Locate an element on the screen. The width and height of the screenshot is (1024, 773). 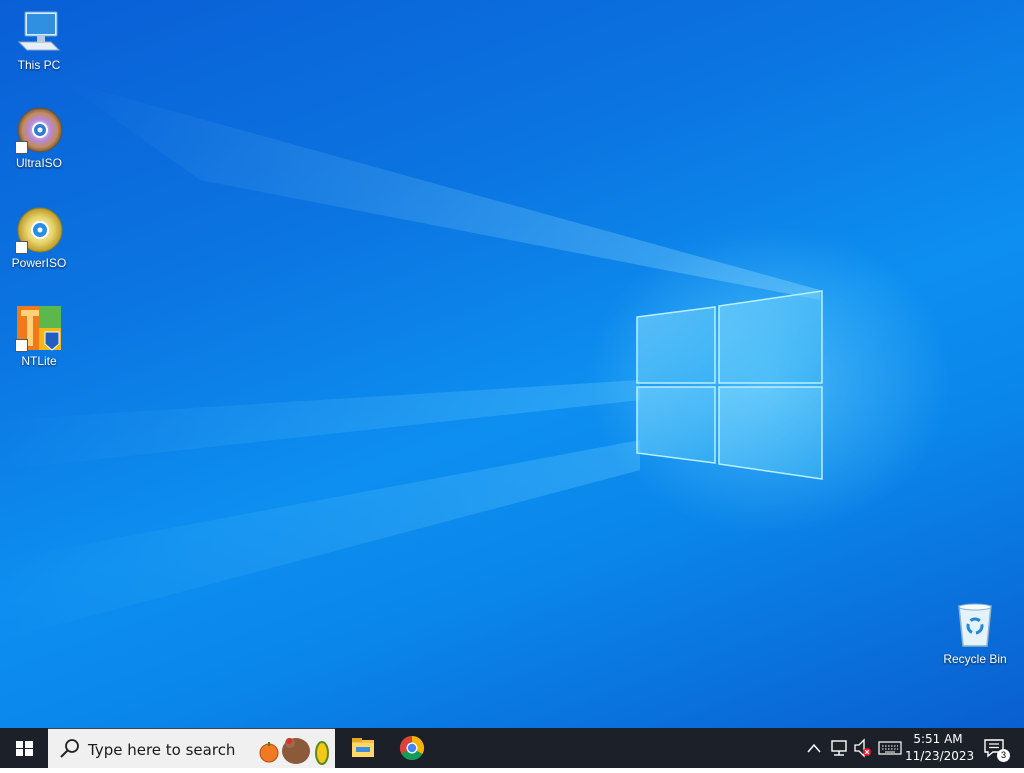
windows-logo is located at coordinates (729, 385).